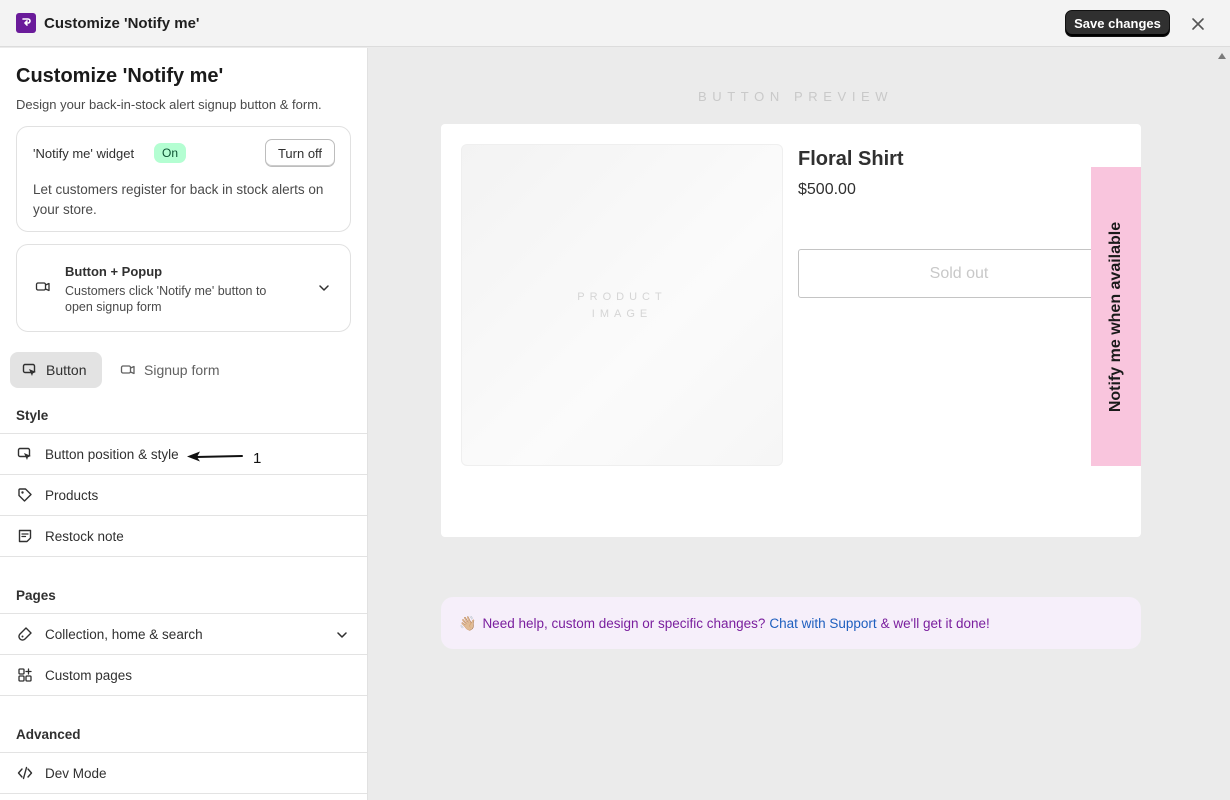 The width and height of the screenshot is (1230, 800). Describe the element at coordinates (84, 153) in the screenshot. I see `widget-label: 'Notify me' widget` at that location.